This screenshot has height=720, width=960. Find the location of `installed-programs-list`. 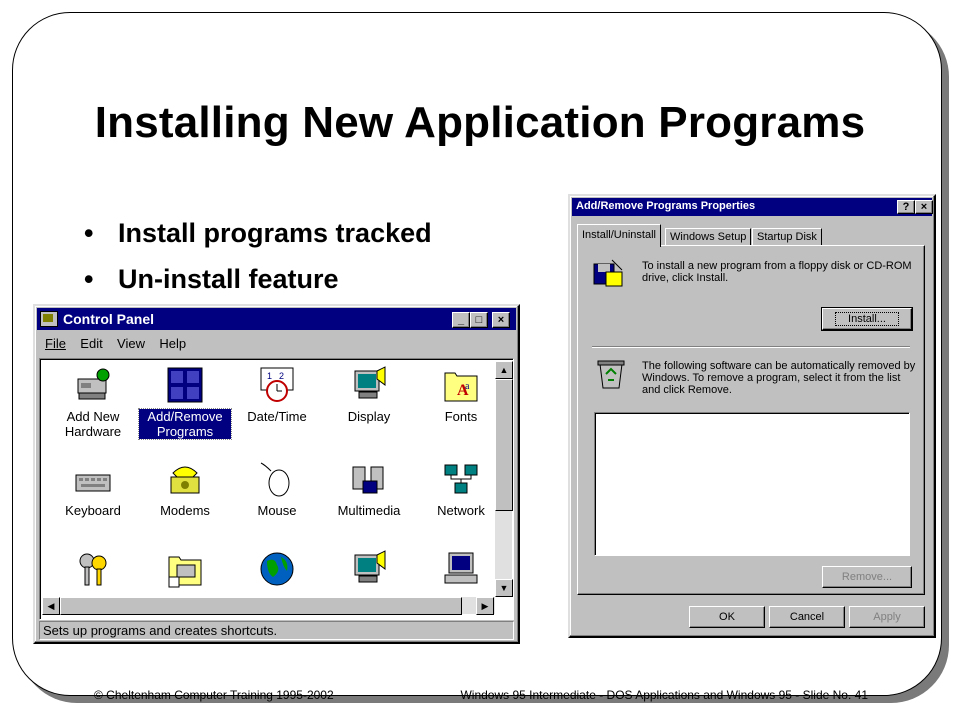

installed-programs-list is located at coordinates (752, 484).